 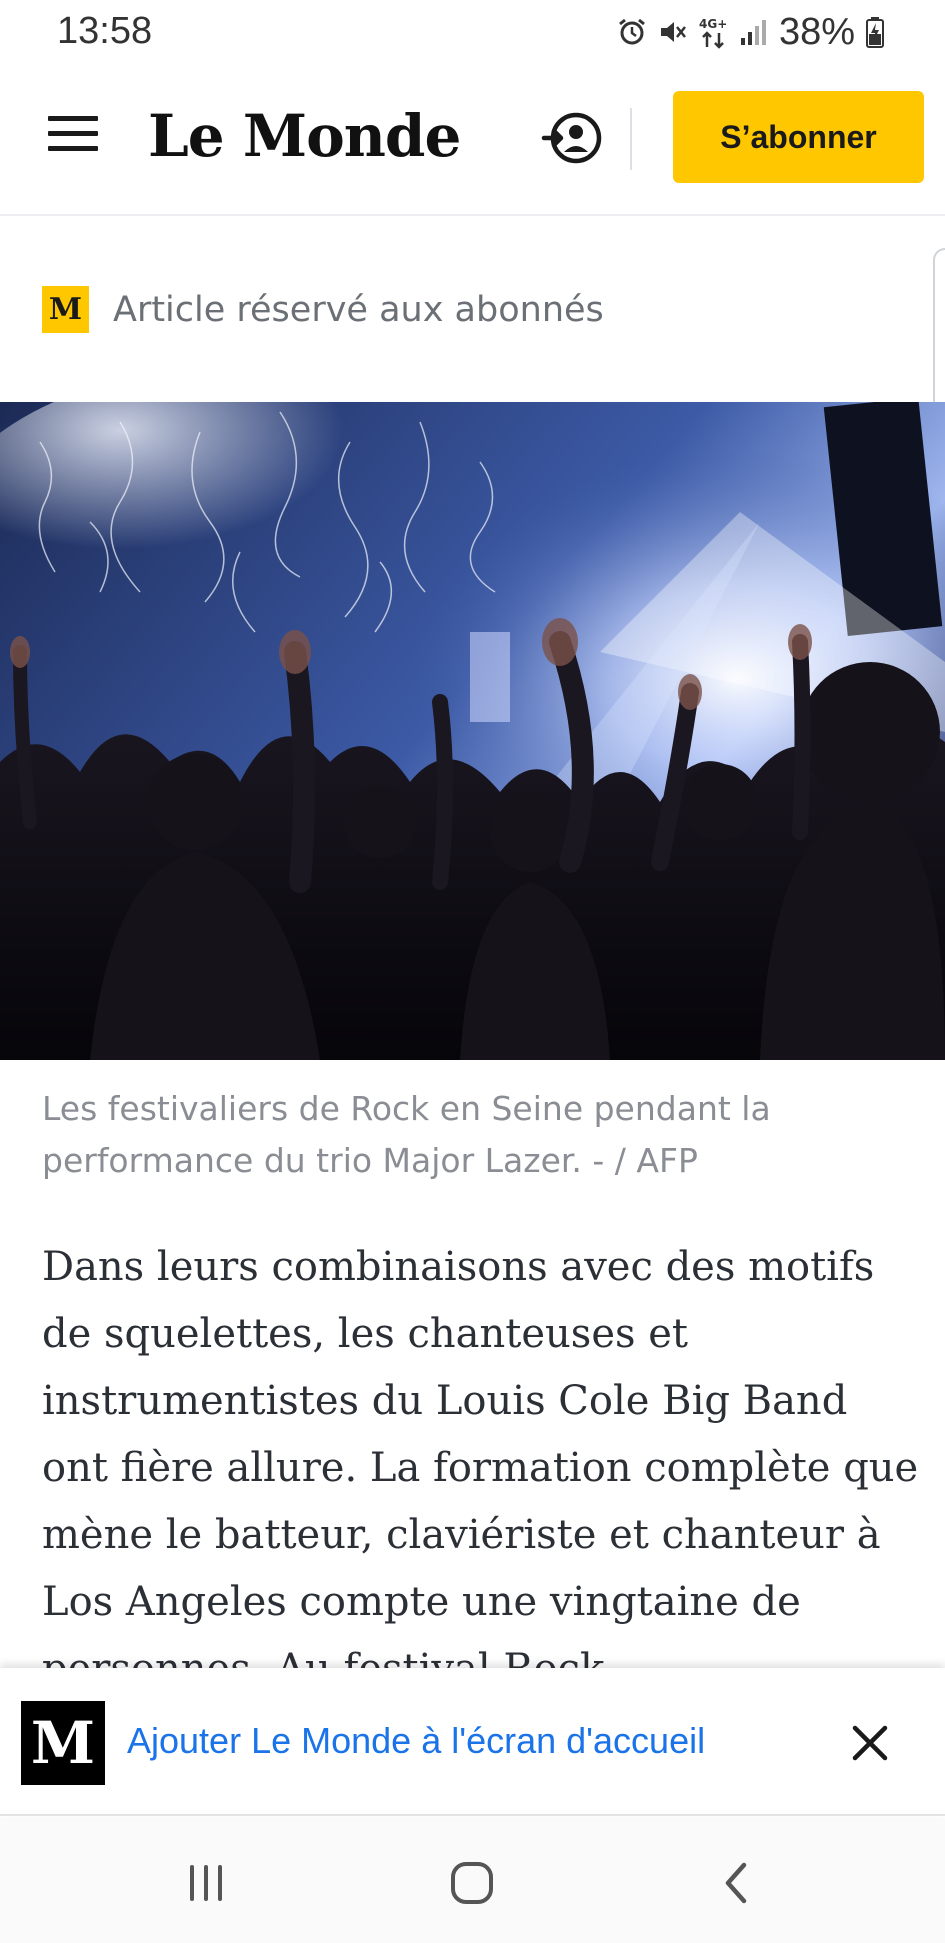 I want to click on subscriber-only-label: Article réservé aux abonnés, so click(x=358, y=309).